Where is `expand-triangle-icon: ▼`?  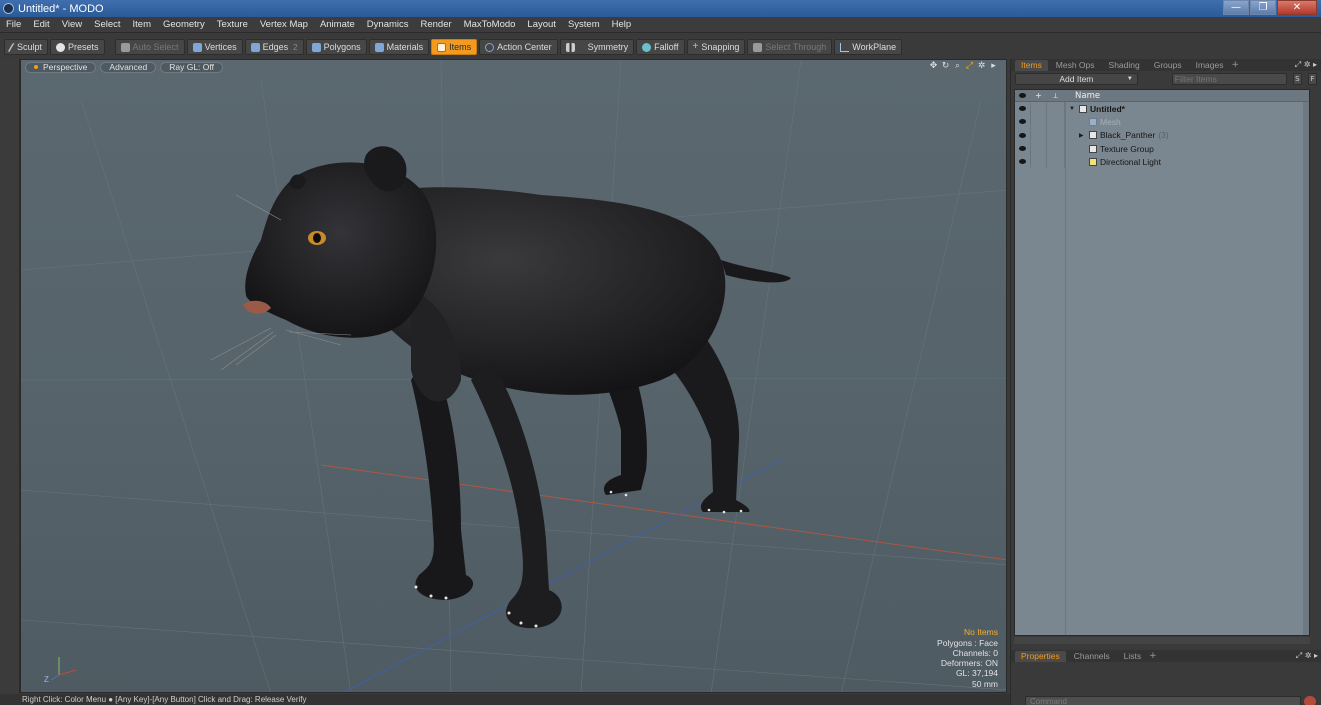
expand-triangle-icon: ▼ is located at coordinates (1072, 109).